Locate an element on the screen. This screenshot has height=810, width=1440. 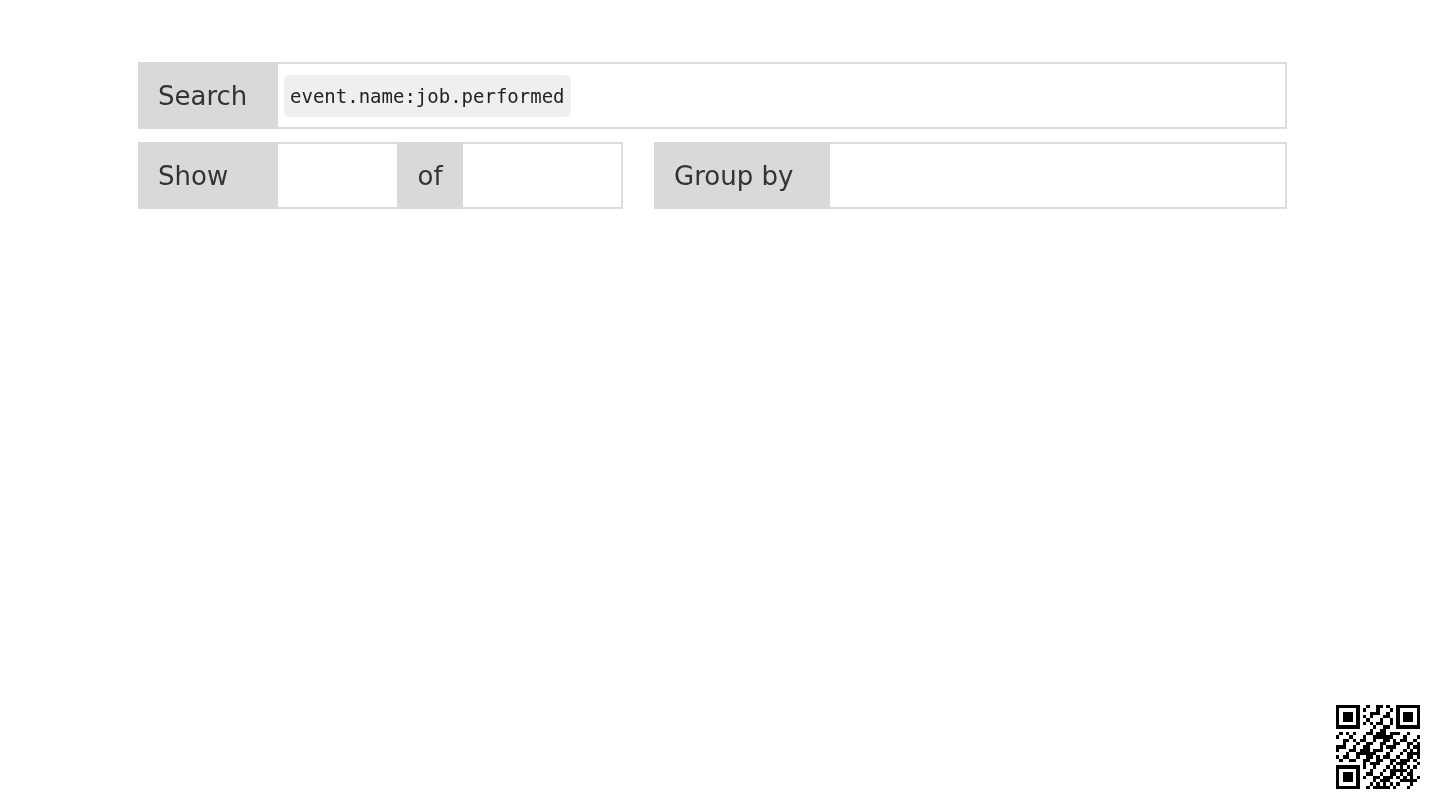
query-token: event.name:job.performed is located at coordinates (427, 95).